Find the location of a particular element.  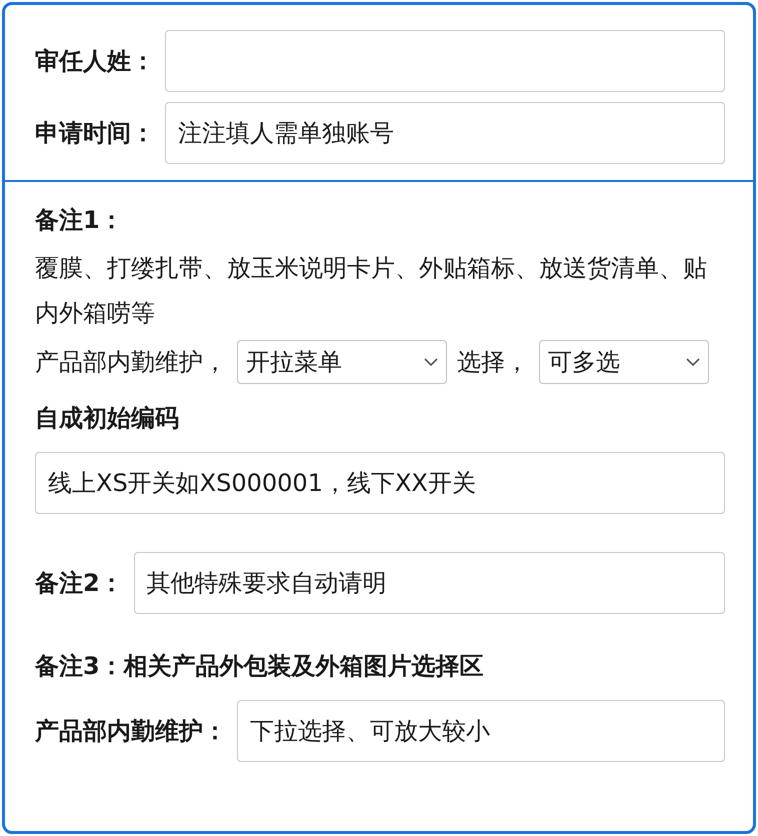

section-heading: 自成初始编码 is located at coordinates (107, 418).